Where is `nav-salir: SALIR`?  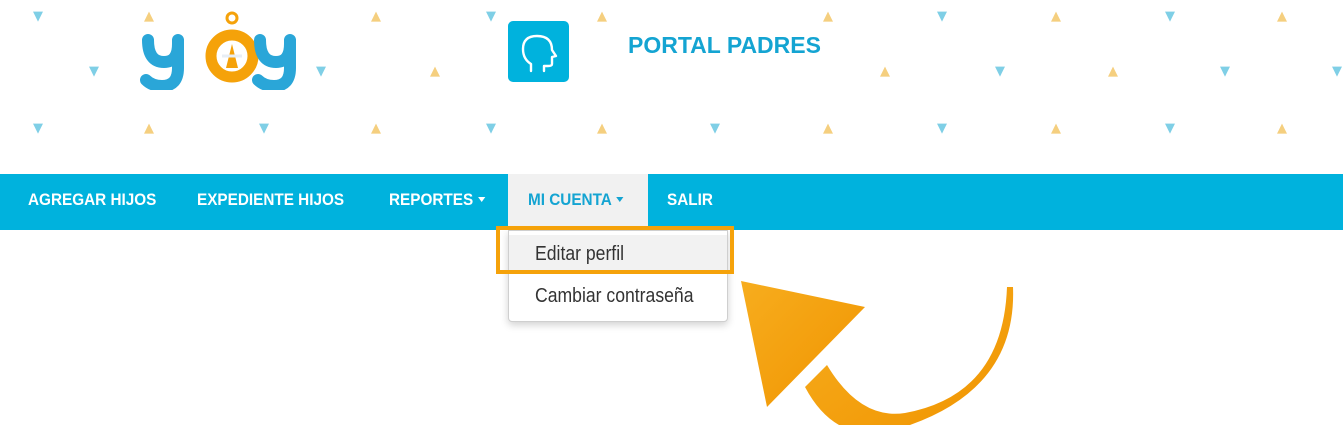 nav-salir: SALIR is located at coordinates (690, 202).